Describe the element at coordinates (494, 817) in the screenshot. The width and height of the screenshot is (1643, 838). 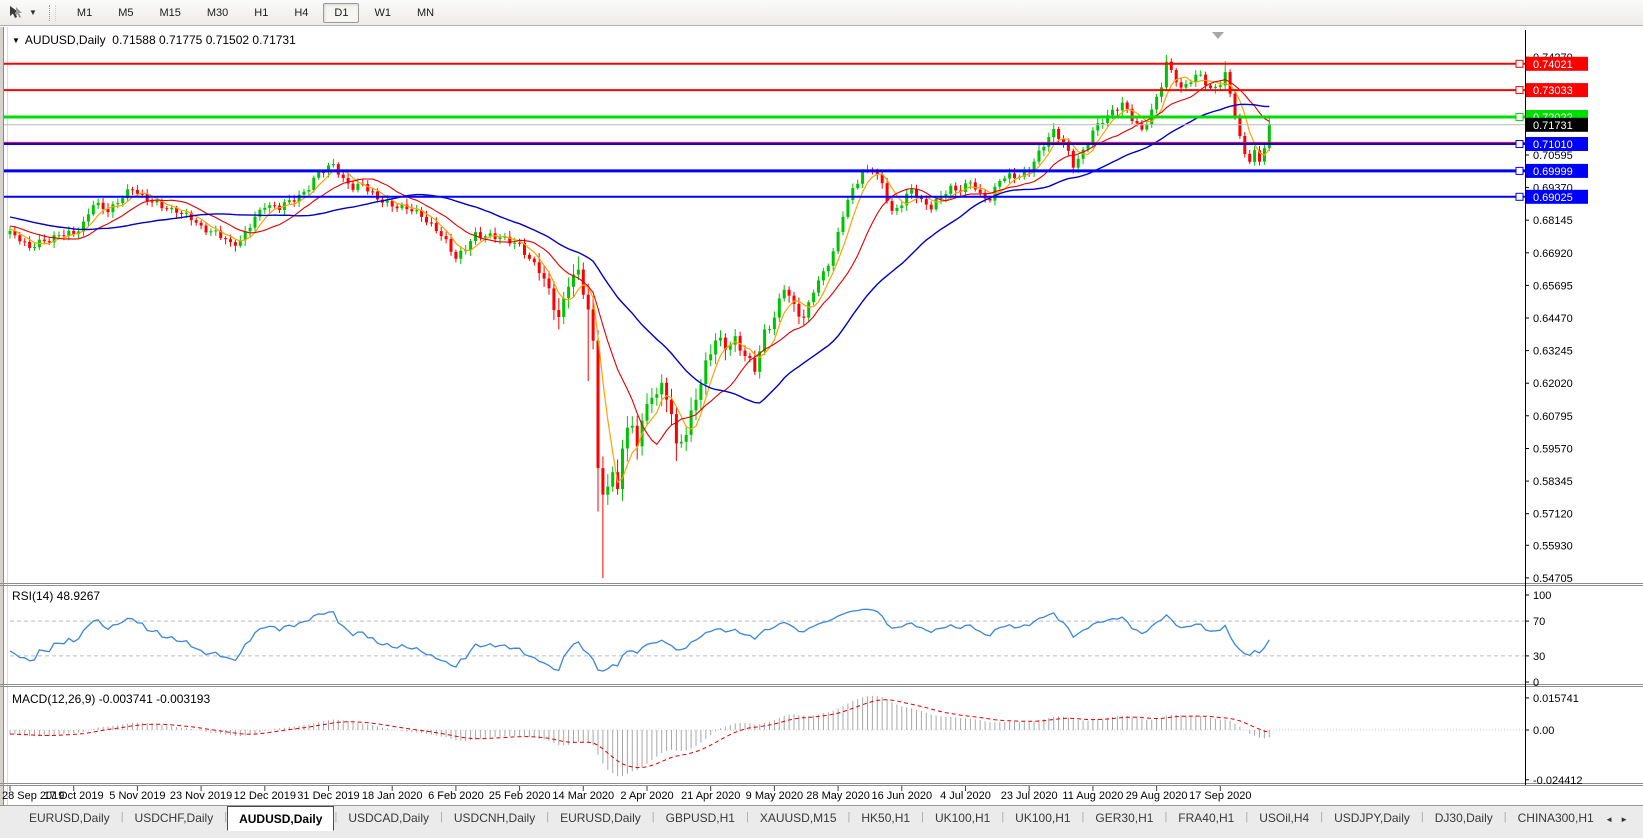
I see `chart-tab-usdcnh-daily: USDCNH,Daily` at that location.